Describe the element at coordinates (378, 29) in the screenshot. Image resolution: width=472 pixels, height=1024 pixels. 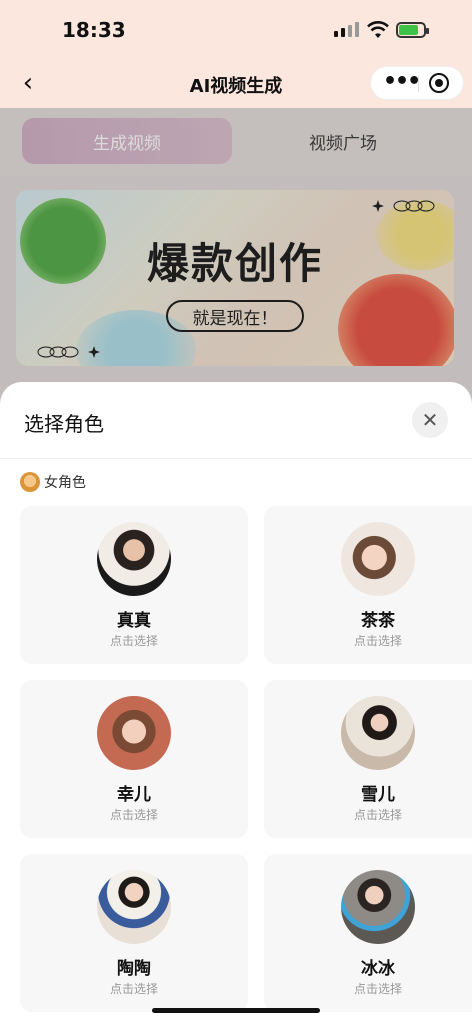
I see `wifi-icon` at that location.